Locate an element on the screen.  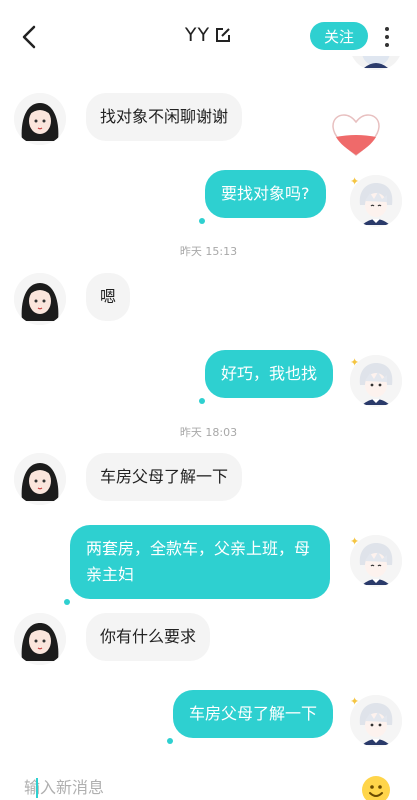
text-cursor is located at coordinates (37, 788).